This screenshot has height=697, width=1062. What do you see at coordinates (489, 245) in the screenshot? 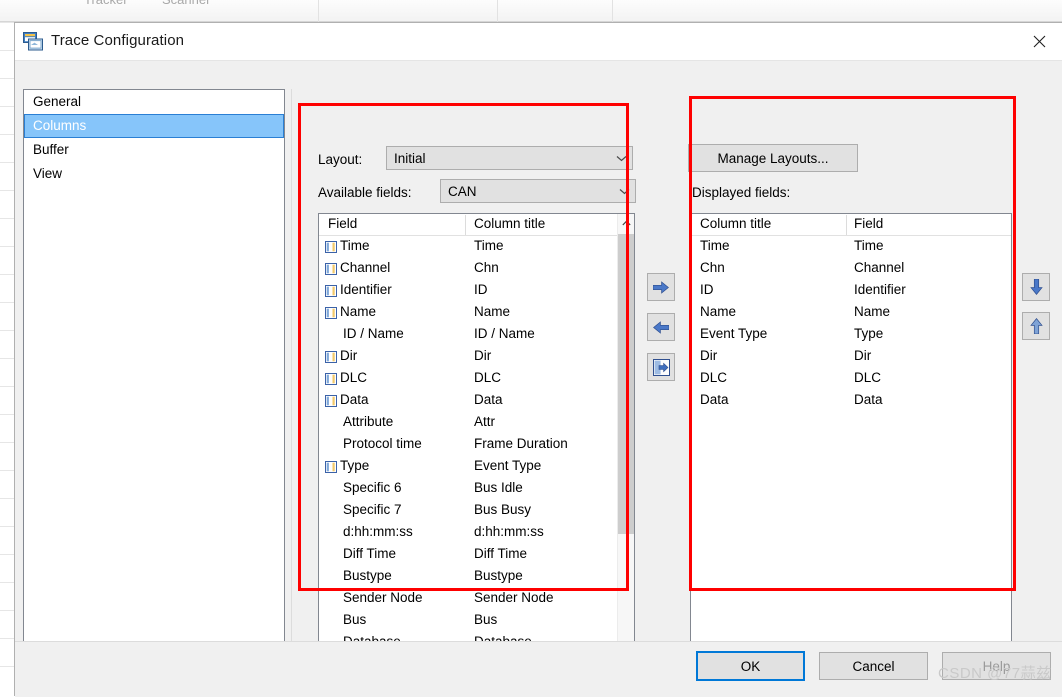
I see `available-item-title: Time` at bounding box center [489, 245].